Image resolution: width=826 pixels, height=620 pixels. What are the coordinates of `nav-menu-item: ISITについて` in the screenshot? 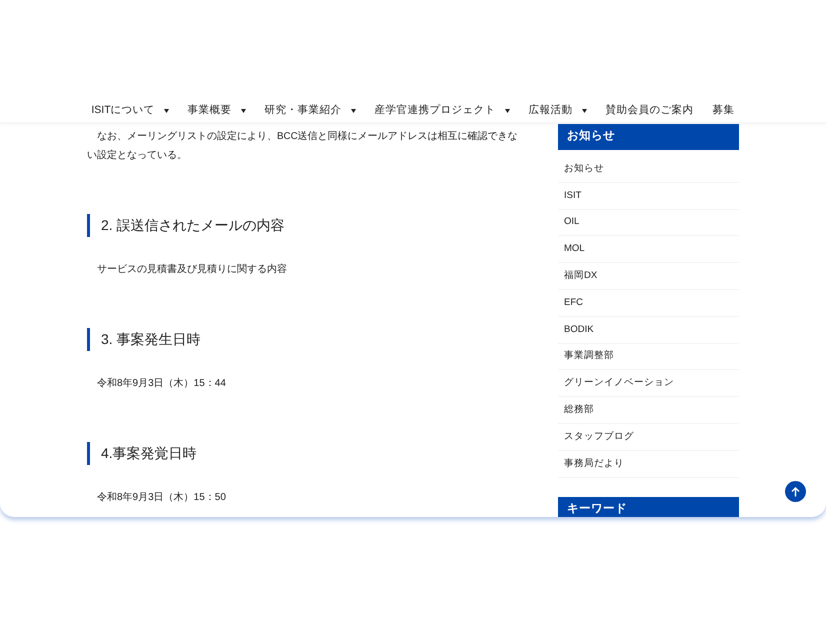 It's located at (130, 110).